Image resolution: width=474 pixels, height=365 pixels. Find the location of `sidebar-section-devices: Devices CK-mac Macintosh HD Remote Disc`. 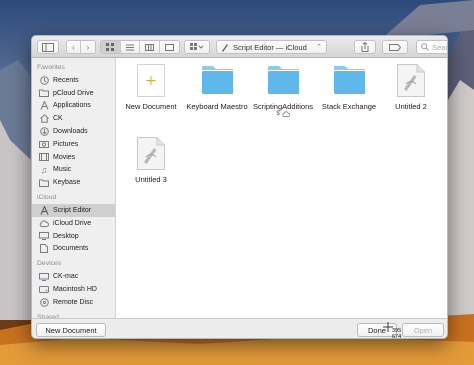

sidebar-section-devices: Devices CK-mac Macintosh HD Remote Disc is located at coordinates (73, 283).